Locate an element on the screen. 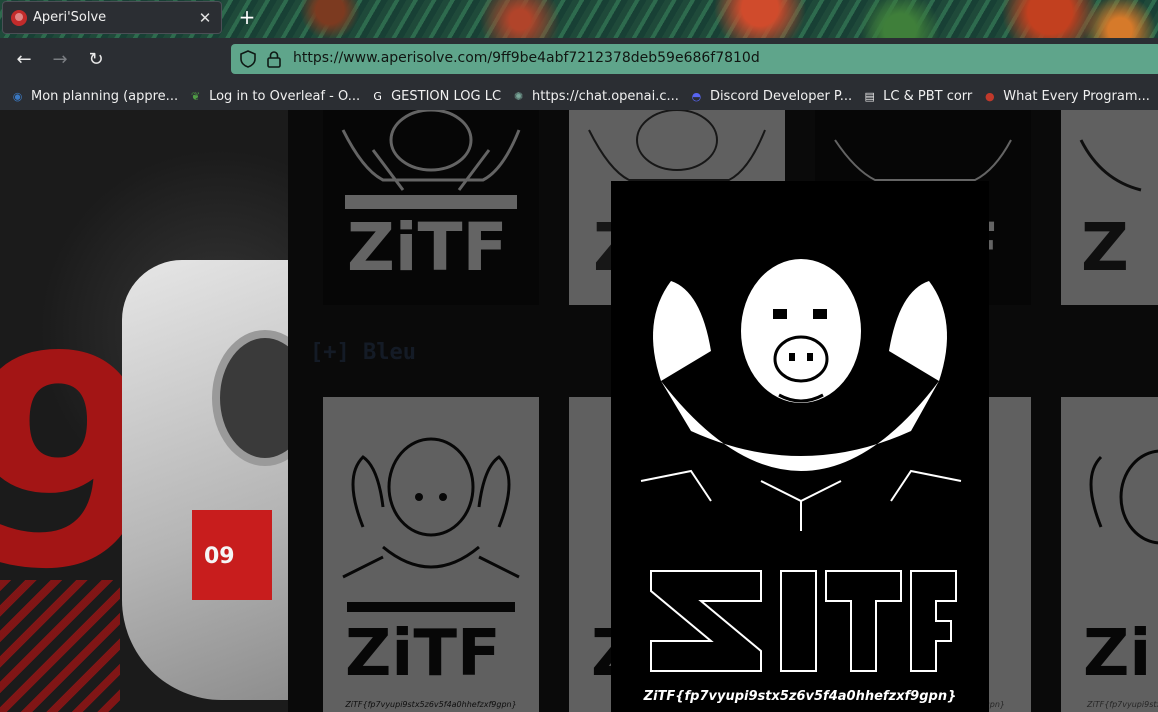 The image size is (1158, 712). globe-icon: ◉ is located at coordinates (17, 96).